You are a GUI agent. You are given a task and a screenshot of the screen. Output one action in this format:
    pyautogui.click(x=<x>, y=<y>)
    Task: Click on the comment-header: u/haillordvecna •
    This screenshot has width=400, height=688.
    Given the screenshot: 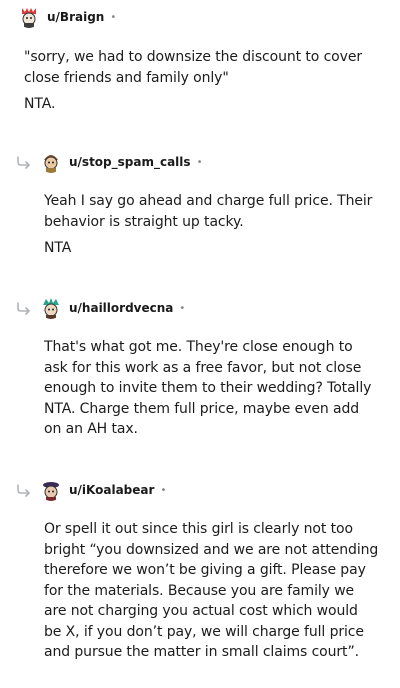 What is the action you would take?
    pyautogui.click(x=112, y=308)
    